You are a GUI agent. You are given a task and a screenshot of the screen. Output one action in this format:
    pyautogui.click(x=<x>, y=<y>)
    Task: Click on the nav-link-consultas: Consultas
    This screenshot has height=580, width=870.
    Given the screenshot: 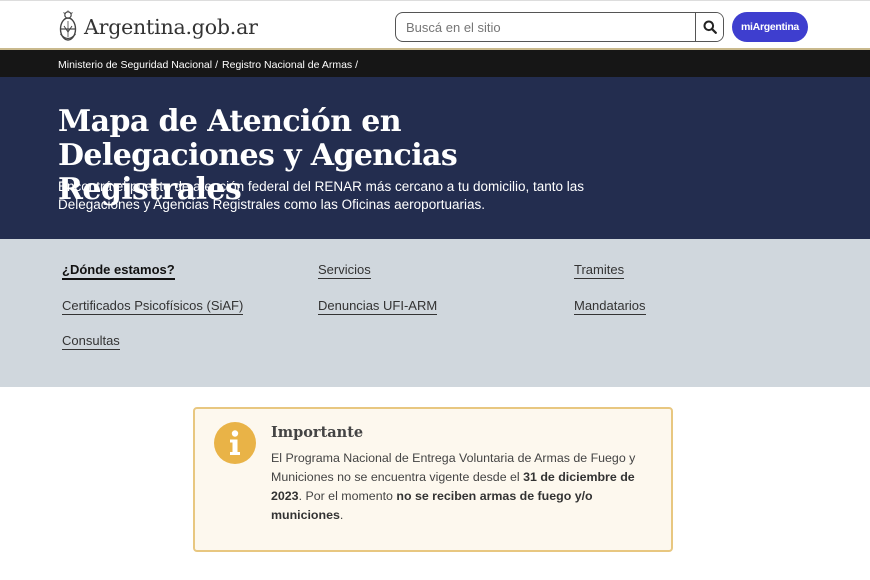 What is the action you would take?
    pyautogui.click(x=91, y=341)
    